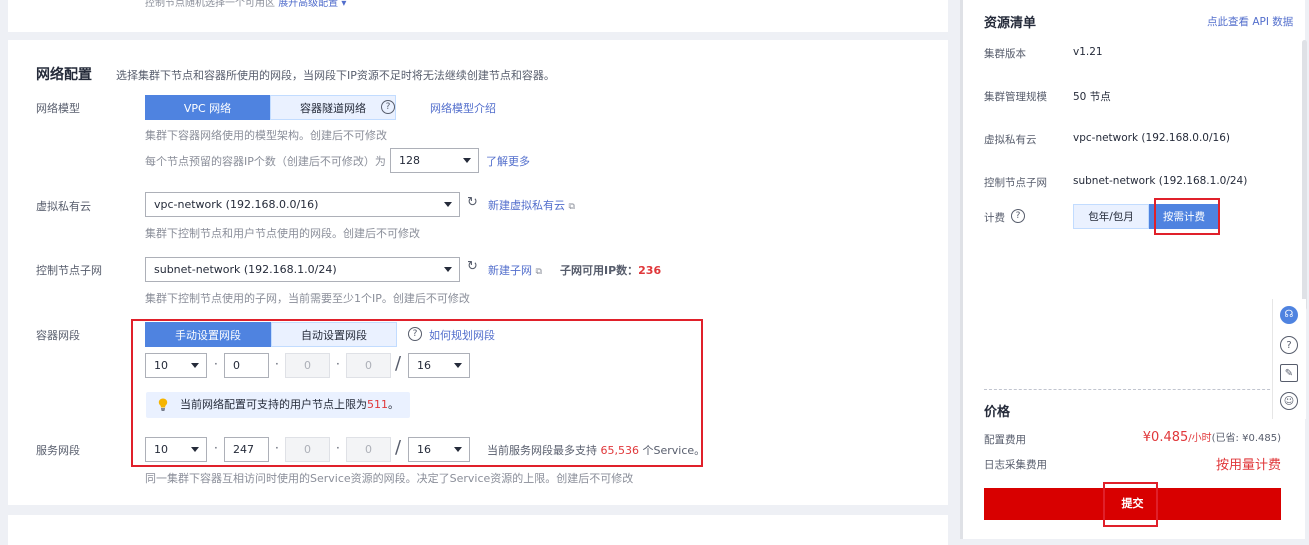 This screenshot has width=1309, height=545. What do you see at coordinates (463, 108) in the screenshot?
I see `network-model-intro-link: 网络模型介绍` at bounding box center [463, 108].